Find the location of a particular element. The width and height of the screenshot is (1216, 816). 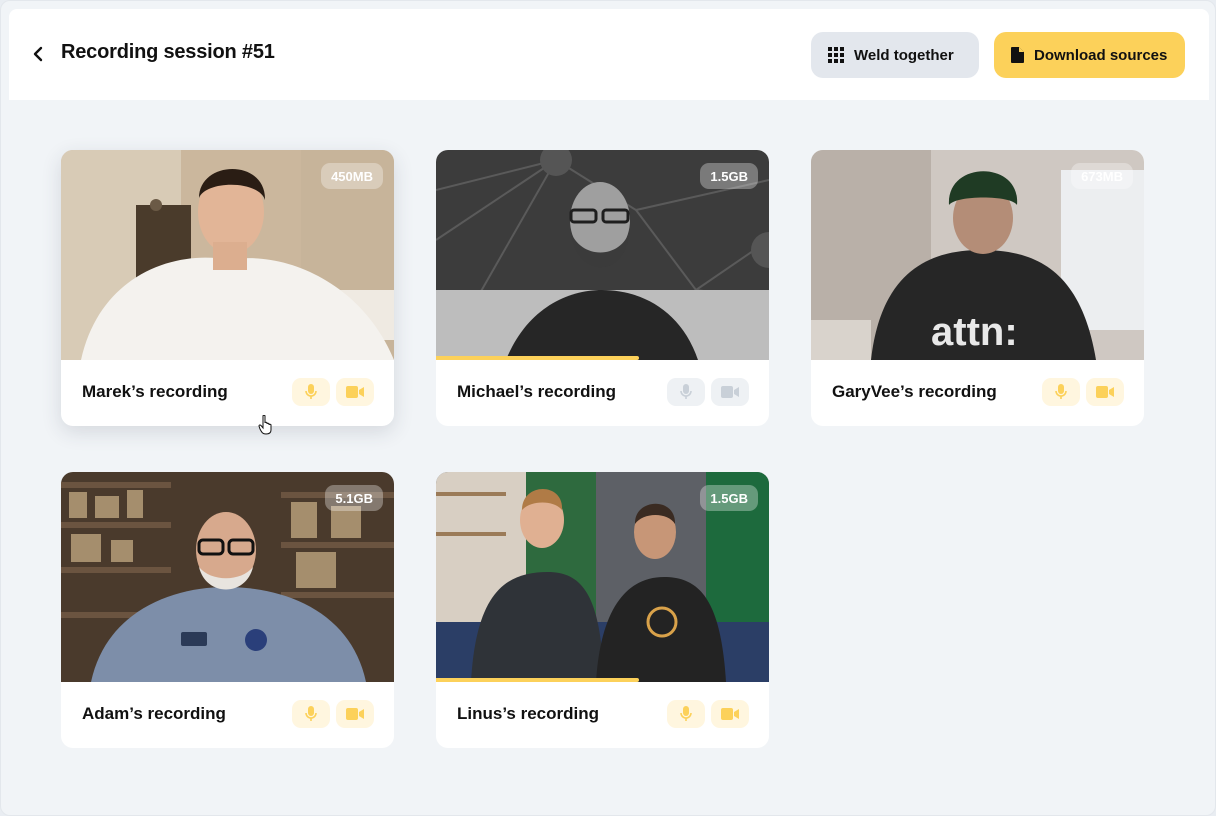

file-size-badge: 5.1GB is located at coordinates (354, 498).